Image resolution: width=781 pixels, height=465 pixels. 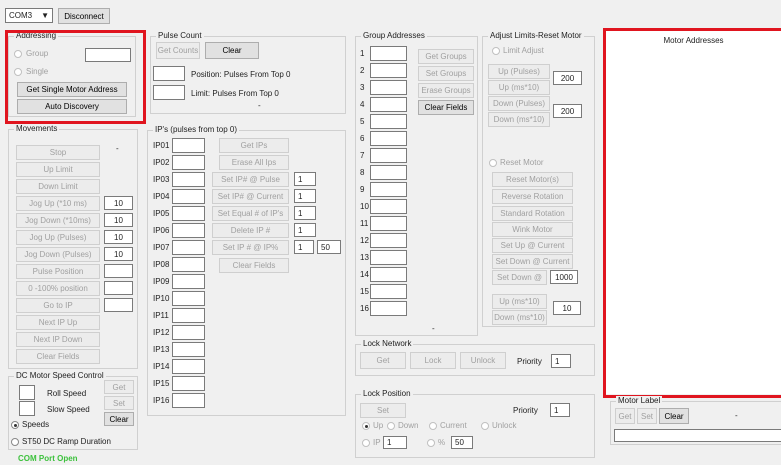 I want to click on stop-button: Stop, so click(x=58, y=152).